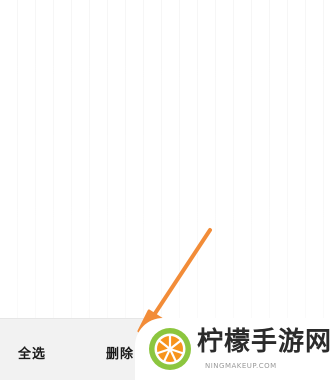  Describe the element at coordinates (170, 349) in the screenshot. I see `lemon-logo-icon` at that location.